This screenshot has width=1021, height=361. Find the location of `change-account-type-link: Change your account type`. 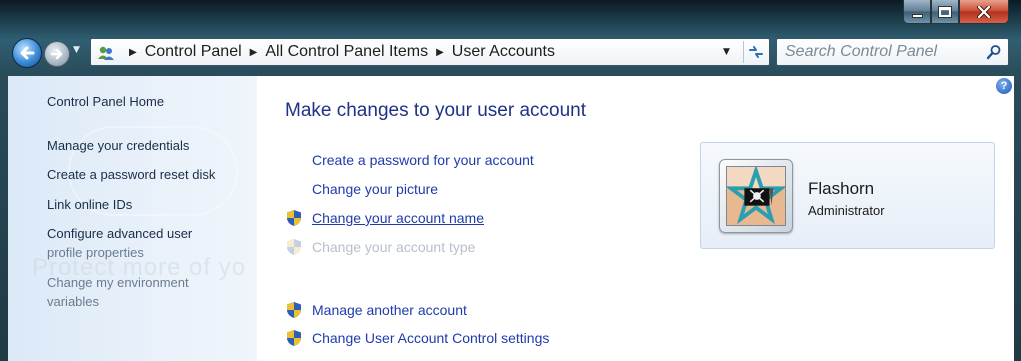

change-account-type-link: Change your account type is located at coordinates (394, 247).